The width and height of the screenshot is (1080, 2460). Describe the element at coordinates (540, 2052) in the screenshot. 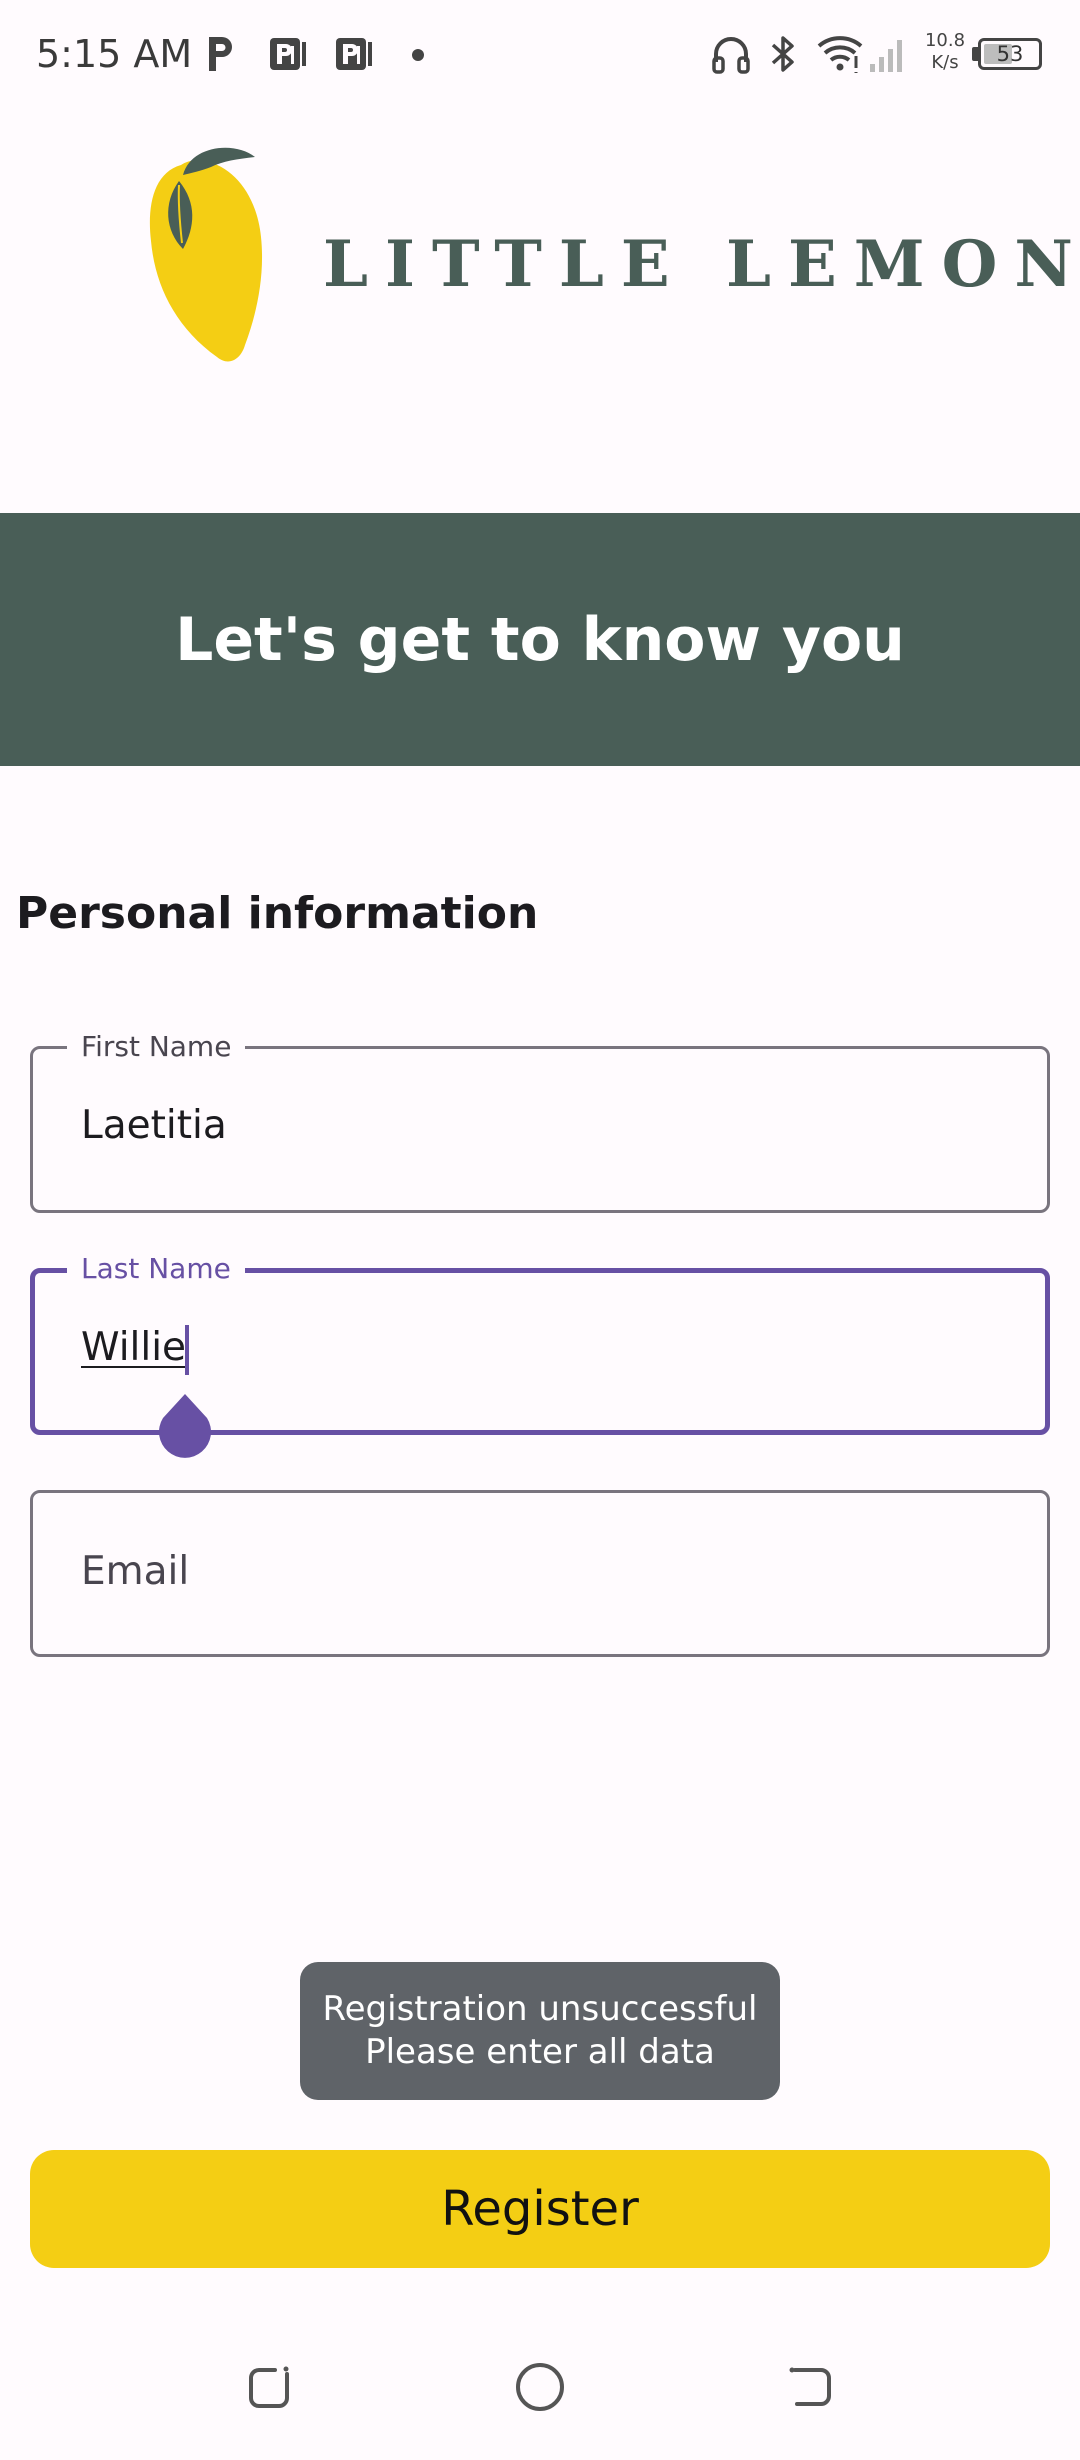

I see `toast-line-2: Please enter all data` at that location.